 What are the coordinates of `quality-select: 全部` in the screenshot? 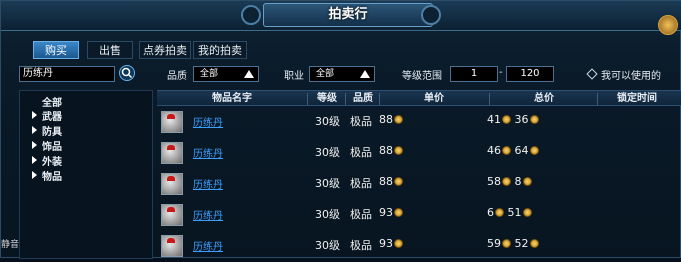 It's located at (226, 74).